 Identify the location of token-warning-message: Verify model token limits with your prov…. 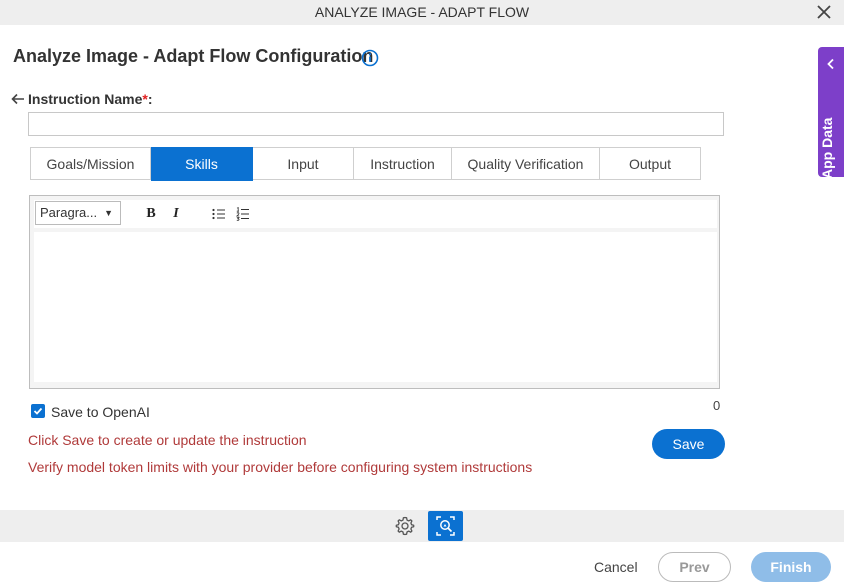
(280, 467).